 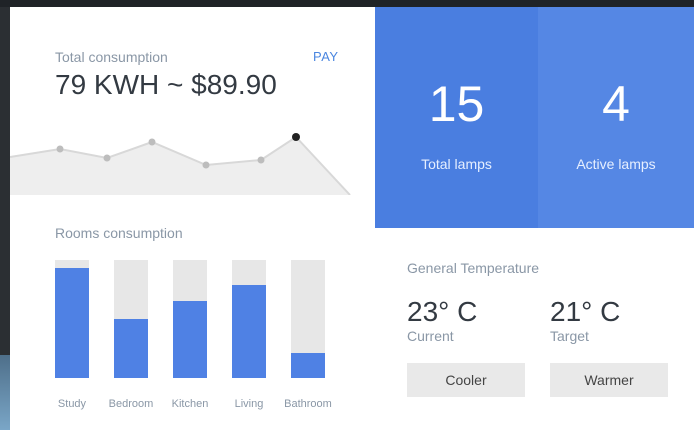 I want to click on room-bar-kitchen, so click(x=190, y=319).